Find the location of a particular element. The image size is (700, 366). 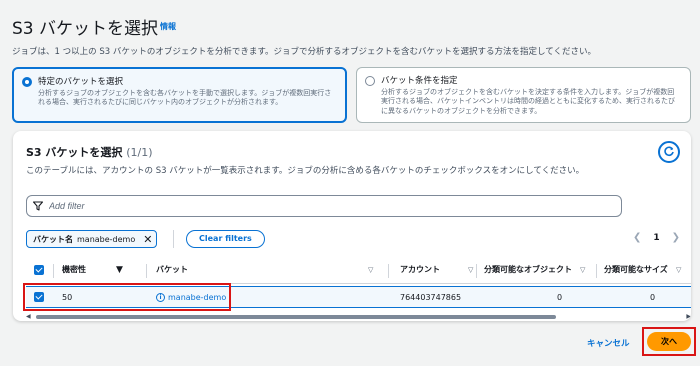

refresh-icon is located at coordinates (669, 151).